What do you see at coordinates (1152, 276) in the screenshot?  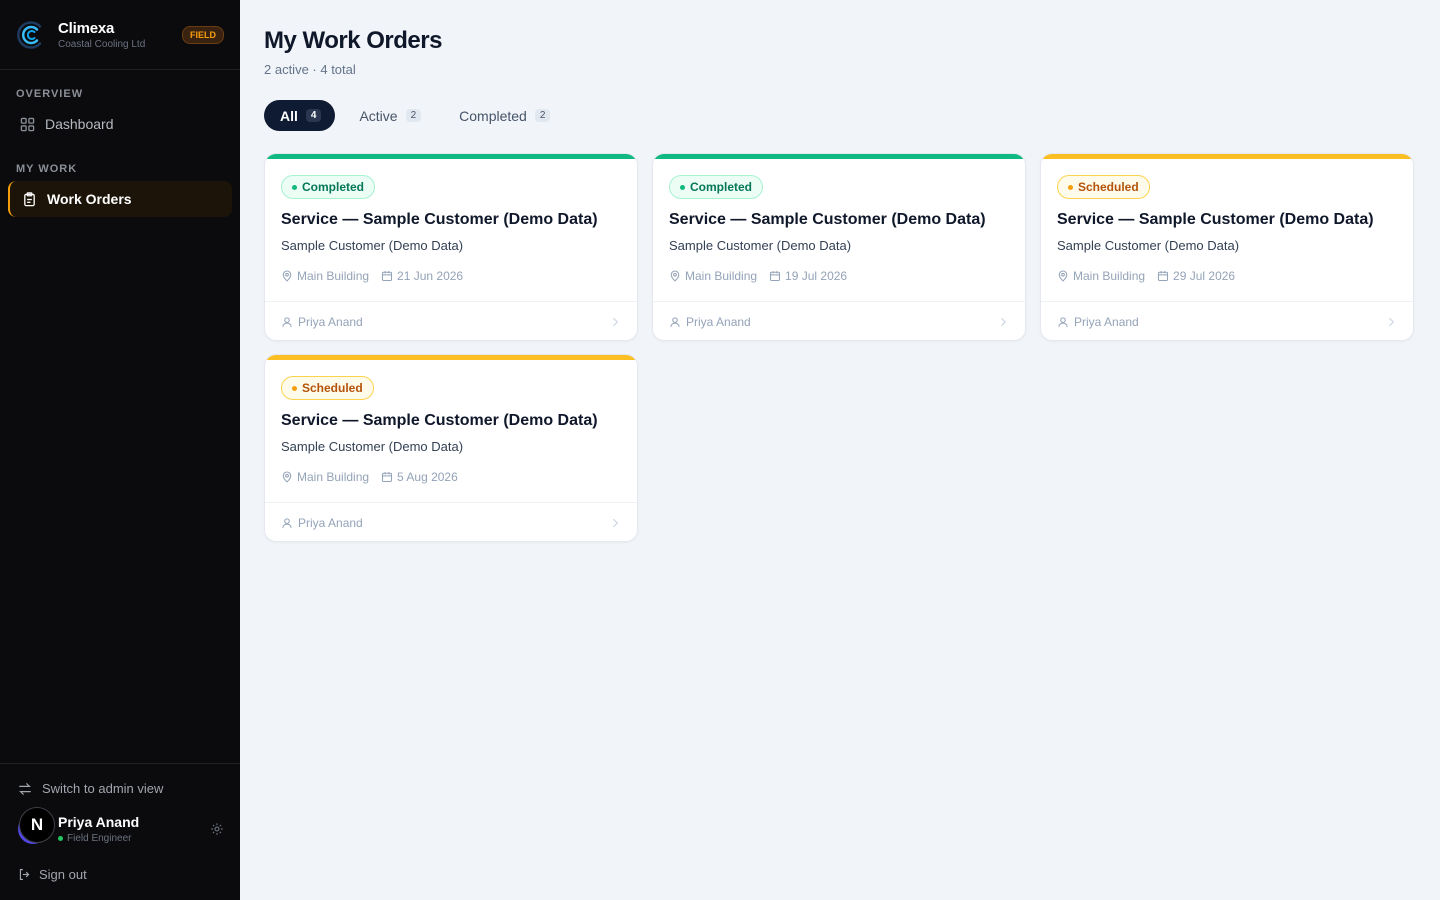 I see `work-order-meta: Main Building 29 Jul 2026` at bounding box center [1152, 276].